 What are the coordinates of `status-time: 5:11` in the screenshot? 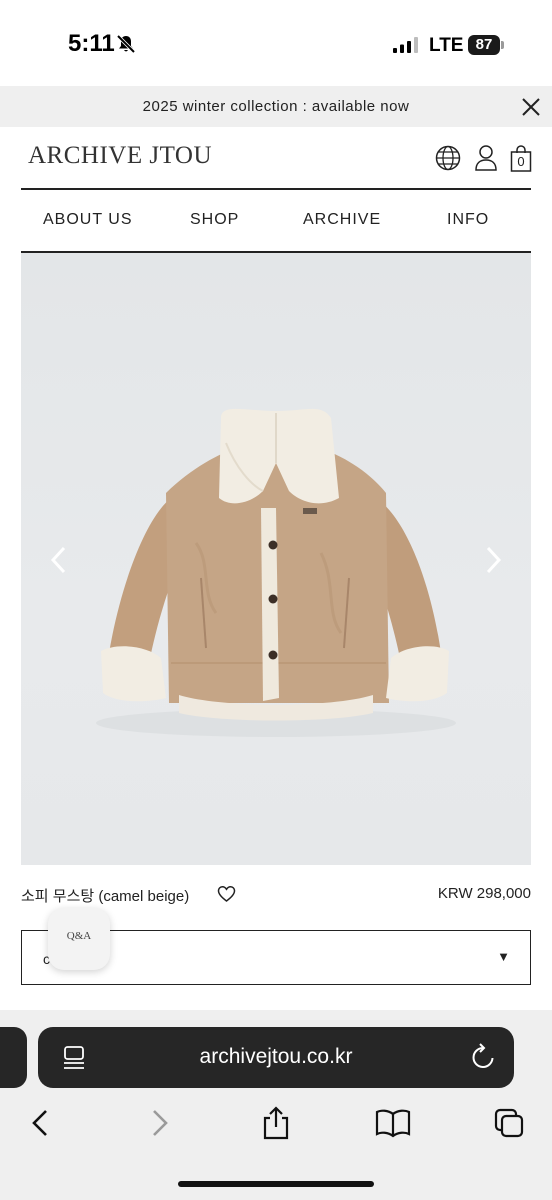 It's located at (91, 43).